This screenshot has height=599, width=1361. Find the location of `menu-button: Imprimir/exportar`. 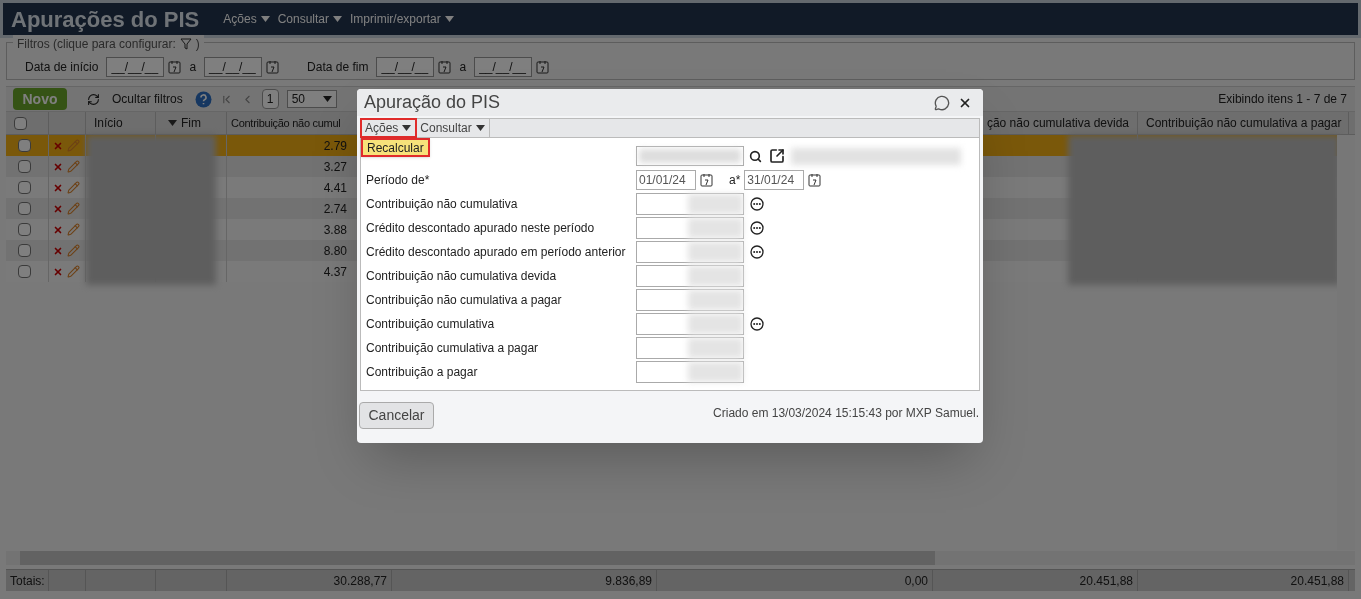

menu-button: Imprimir/exportar is located at coordinates (402, 19).